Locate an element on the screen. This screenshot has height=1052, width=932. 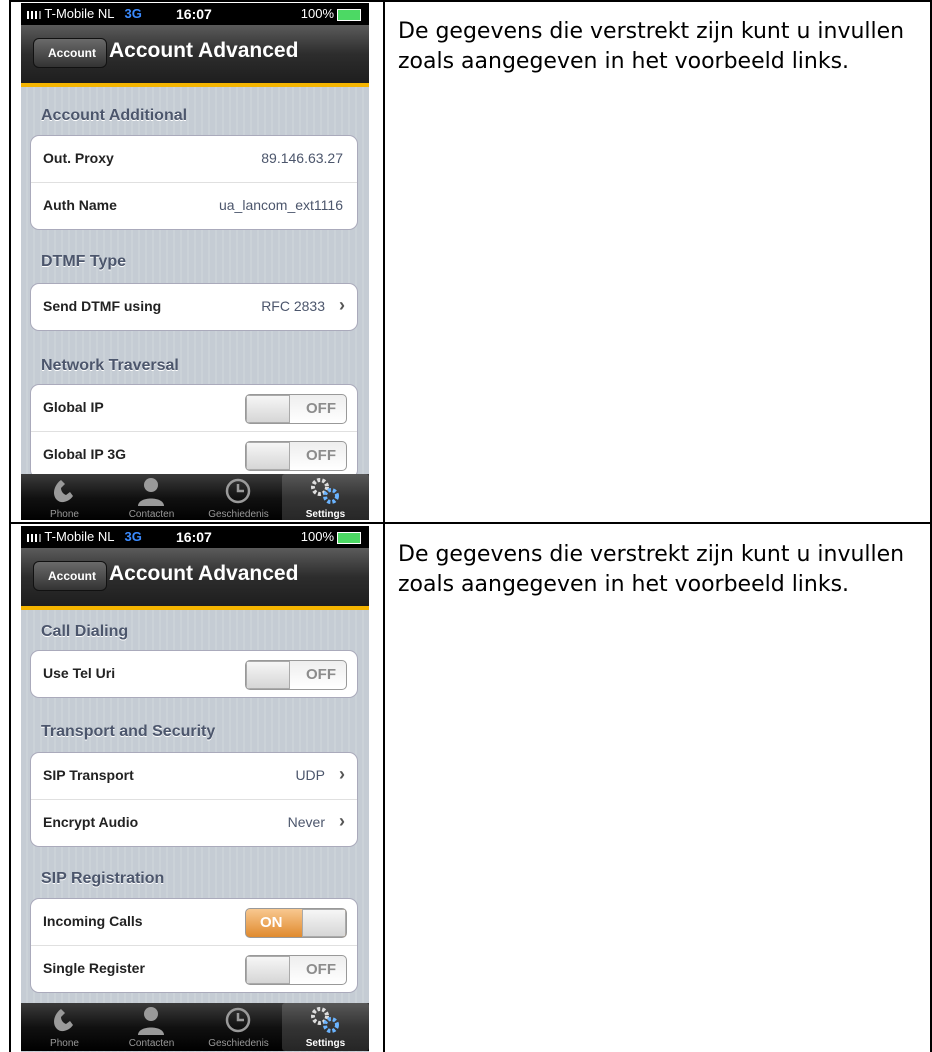
table-border-left is located at coordinates (10, 526).